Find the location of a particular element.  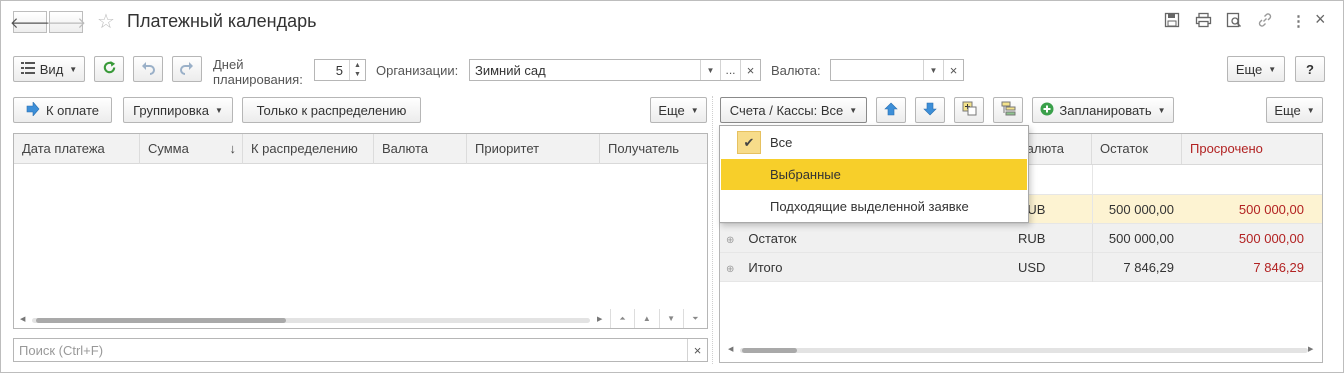

undo-icon is located at coordinates (148, 69).